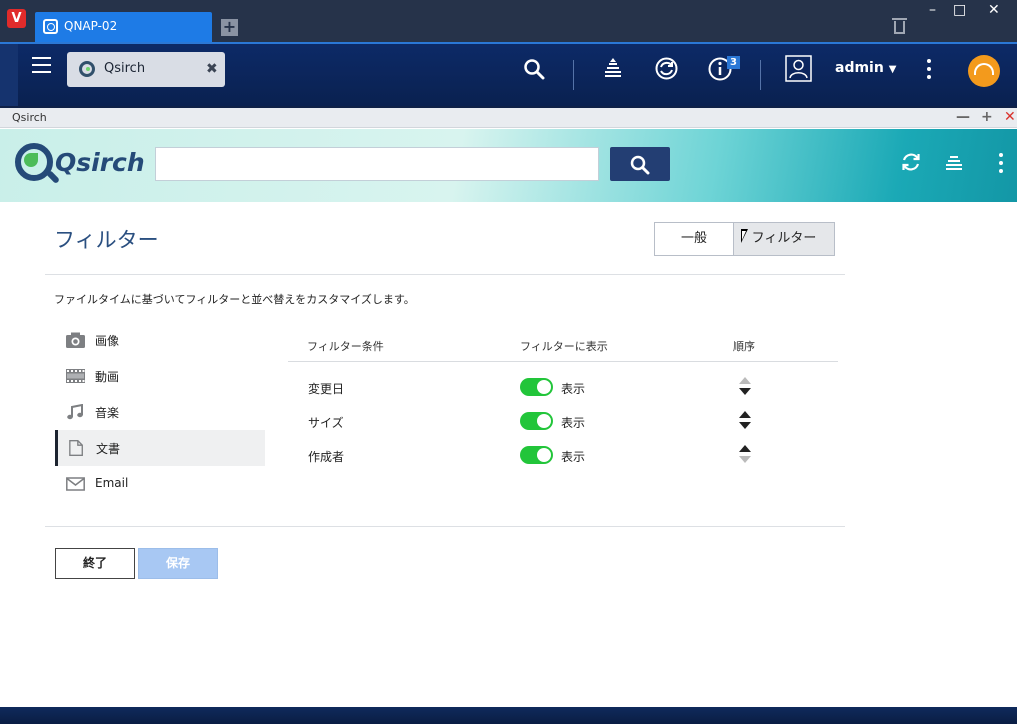 This screenshot has height=724, width=1017. What do you see at coordinates (75, 340) in the screenshot?
I see `camera-icon` at bounding box center [75, 340].